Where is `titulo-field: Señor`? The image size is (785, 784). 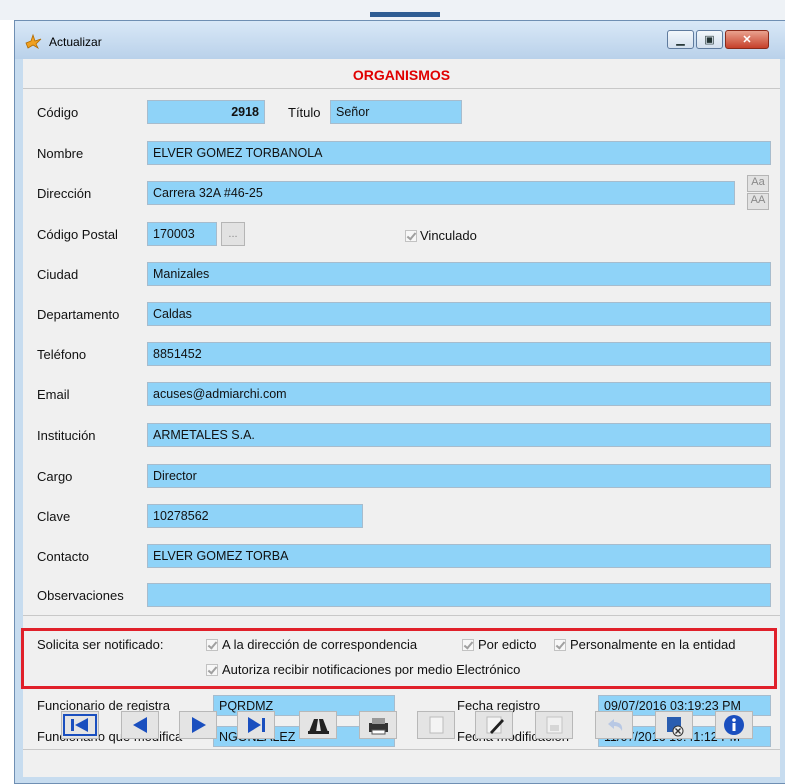 titulo-field: Señor is located at coordinates (396, 112).